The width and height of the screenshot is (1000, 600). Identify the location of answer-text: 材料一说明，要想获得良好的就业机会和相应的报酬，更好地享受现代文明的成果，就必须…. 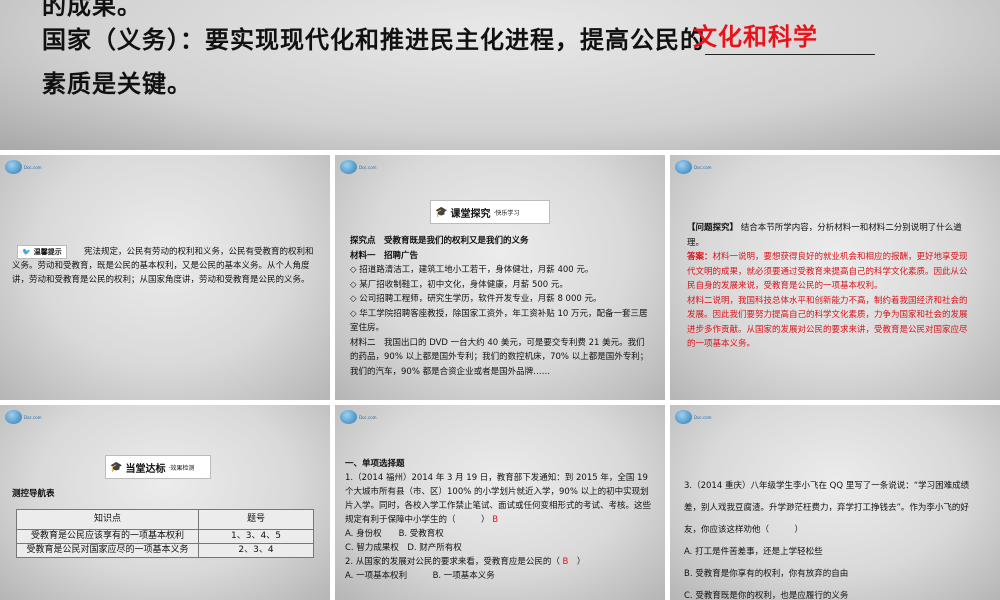
(827, 271).